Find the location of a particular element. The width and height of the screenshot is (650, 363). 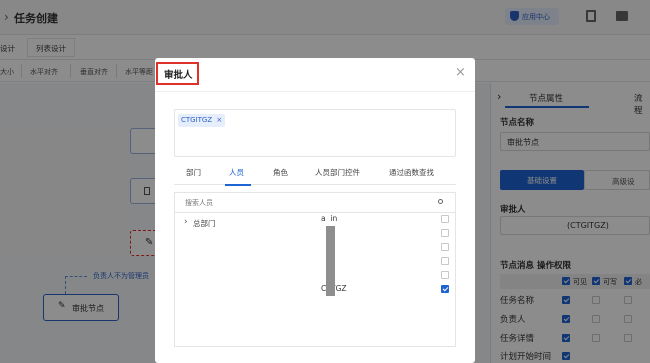

search-divider is located at coordinates (315, 212).